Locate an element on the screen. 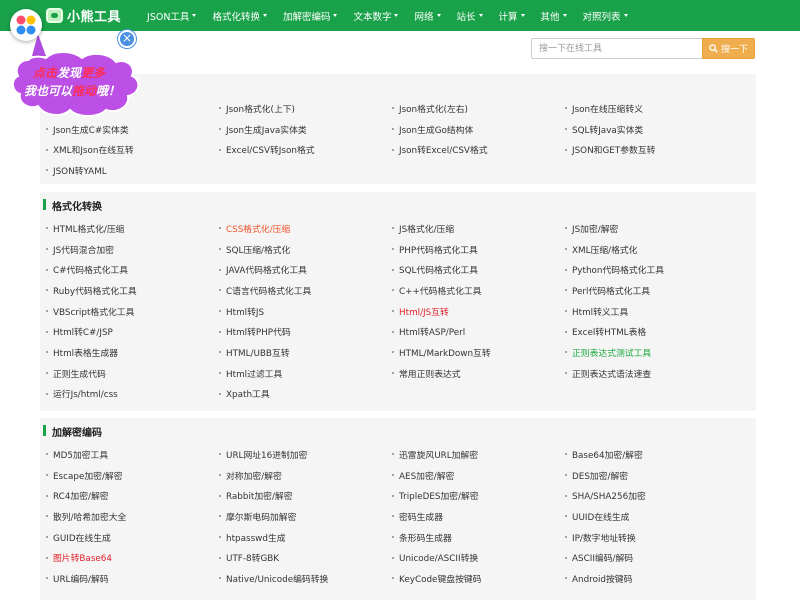 The image size is (800, 600). tool-link: Base64加密/解密 is located at coordinates (651, 454).